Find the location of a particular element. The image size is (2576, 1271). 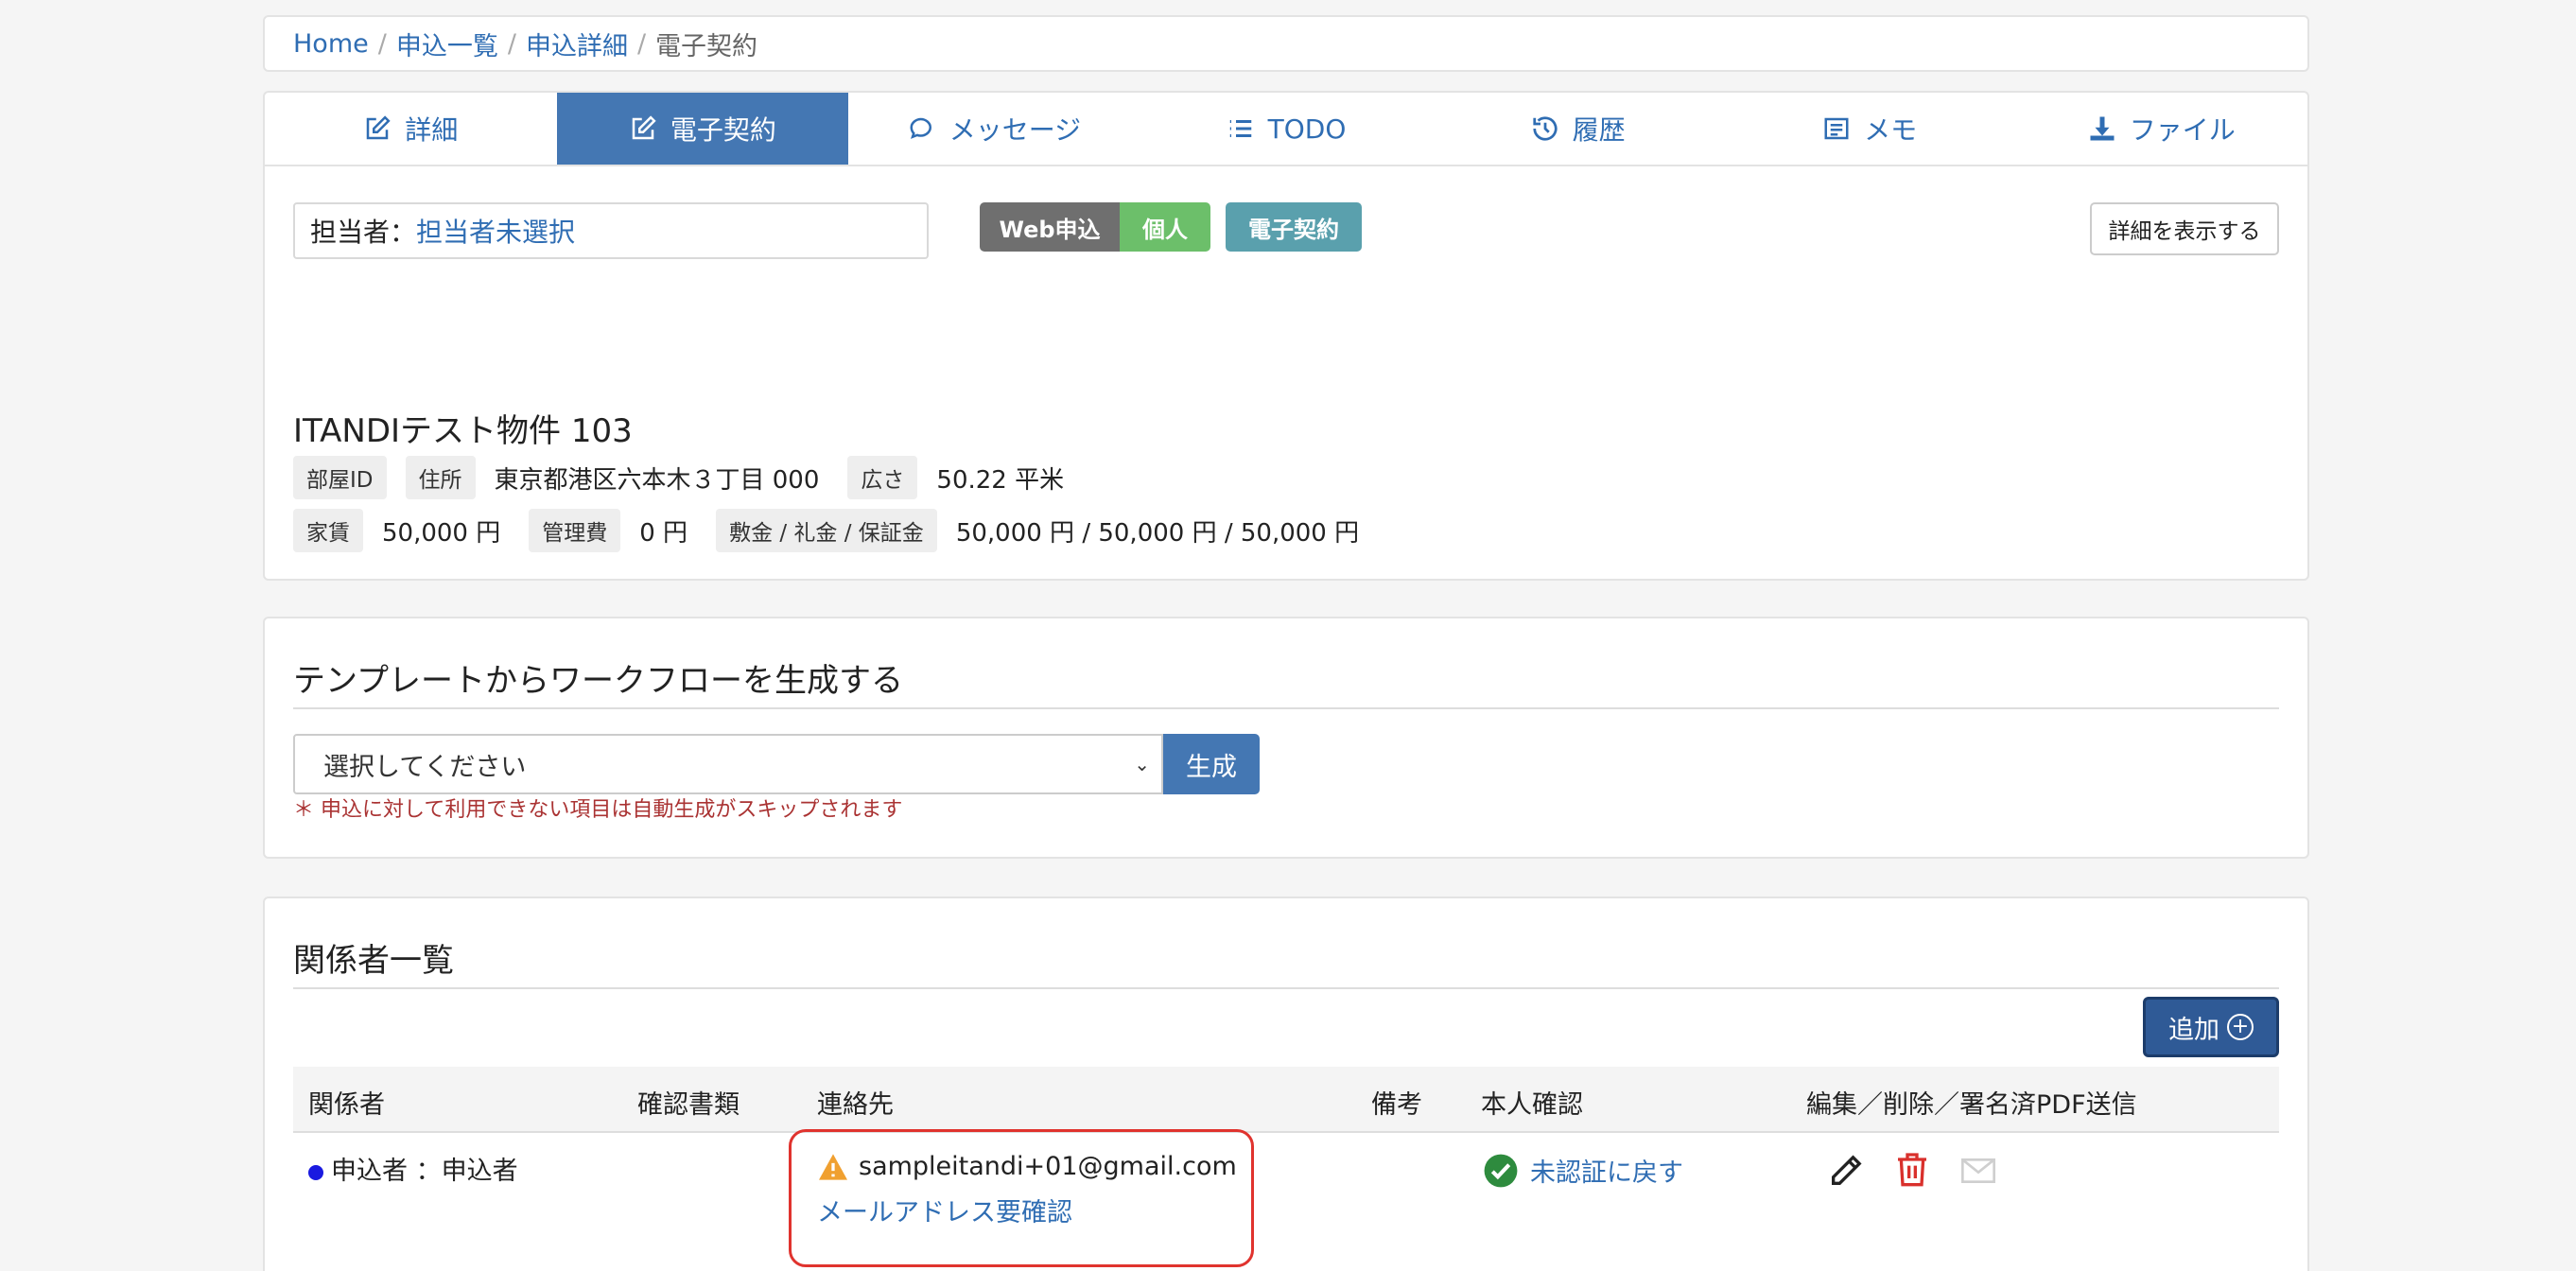

header-docs: 確認書類 is located at coordinates (688, 1105).